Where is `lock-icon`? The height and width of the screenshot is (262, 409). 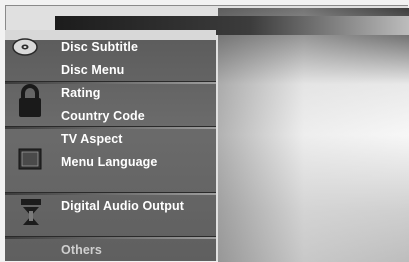 lock-icon is located at coordinates (30, 103).